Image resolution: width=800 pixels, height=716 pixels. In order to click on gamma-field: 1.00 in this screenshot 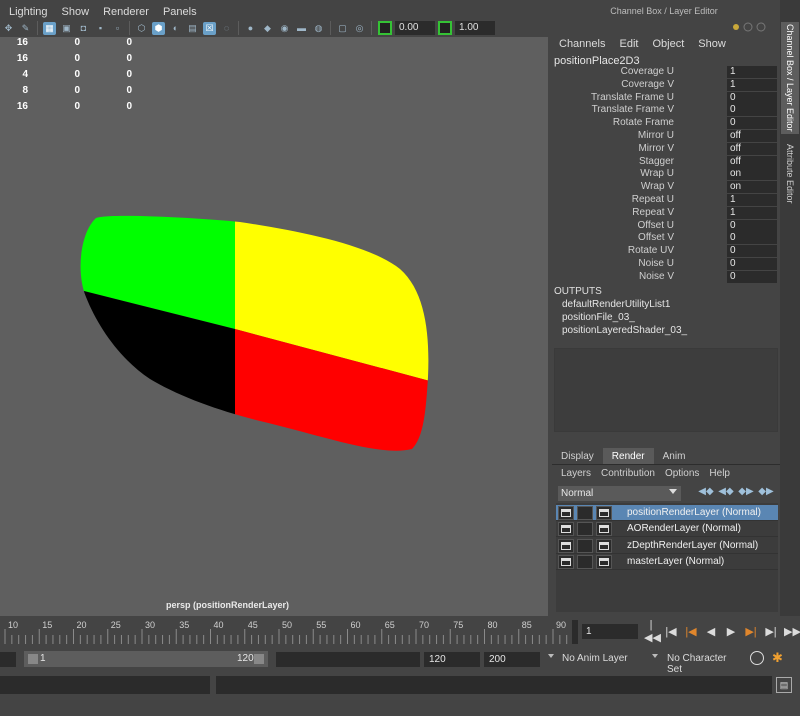, I will do `click(475, 28)`.